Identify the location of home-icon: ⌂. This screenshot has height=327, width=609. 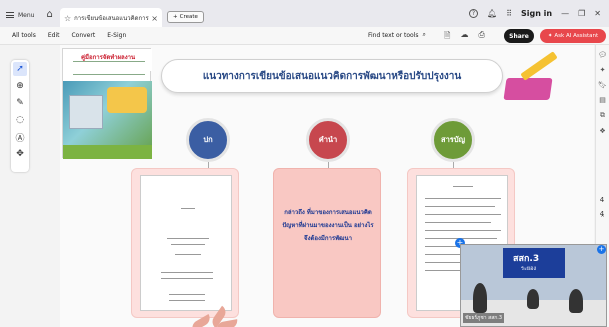
(51, 15).